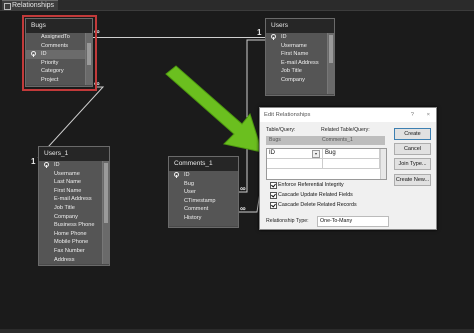  I want to click on field-mapping-grid: ID ▾ Bug, so click(326, 164).